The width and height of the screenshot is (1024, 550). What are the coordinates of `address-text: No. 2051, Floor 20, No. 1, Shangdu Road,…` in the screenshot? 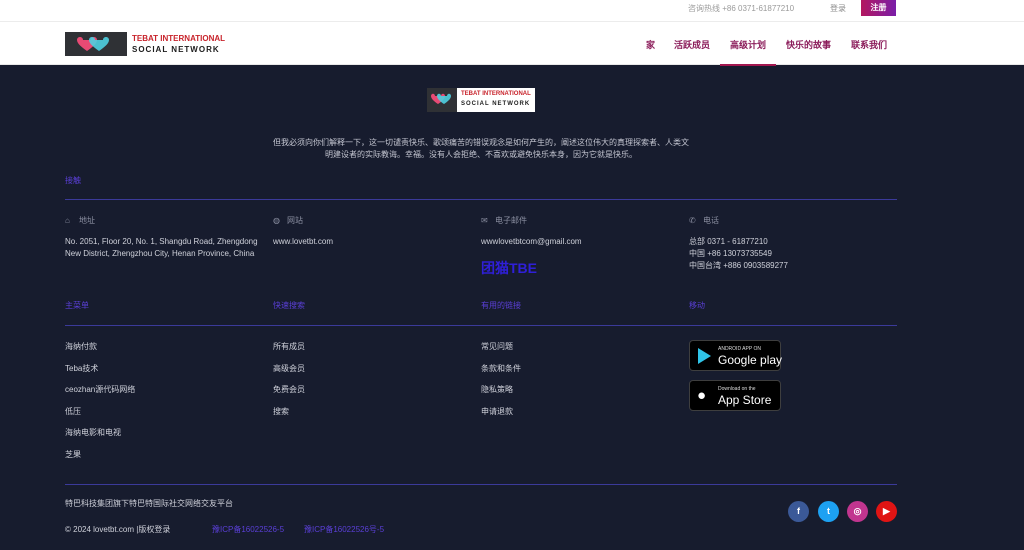 It's located at (161, 248).